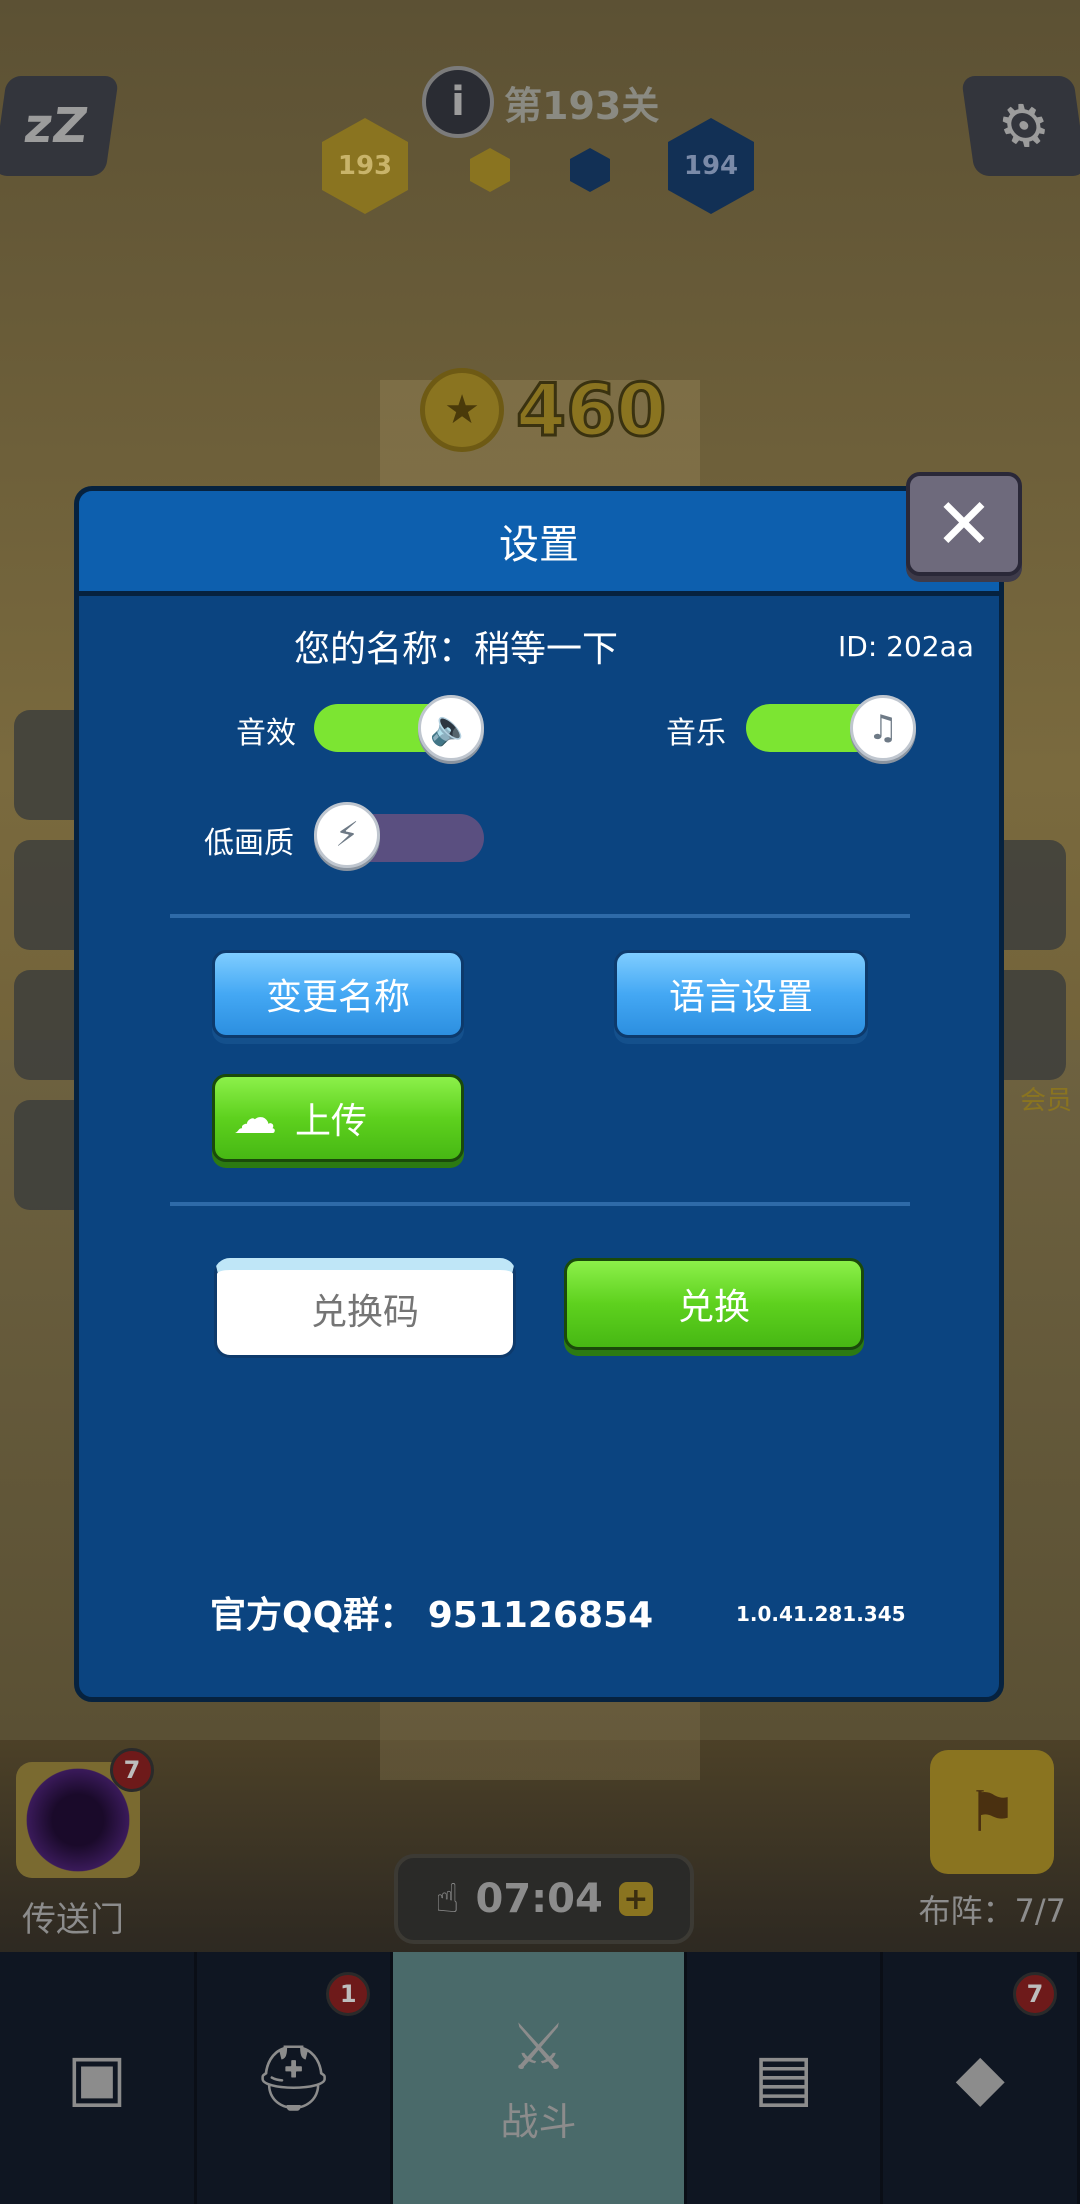 The width and height of the screenshot is (1080, 2204). What do you see at coordinates (883, 728) in the screenshot?
I see `music-note-icon: ♫` at bounding box center [883, 728].